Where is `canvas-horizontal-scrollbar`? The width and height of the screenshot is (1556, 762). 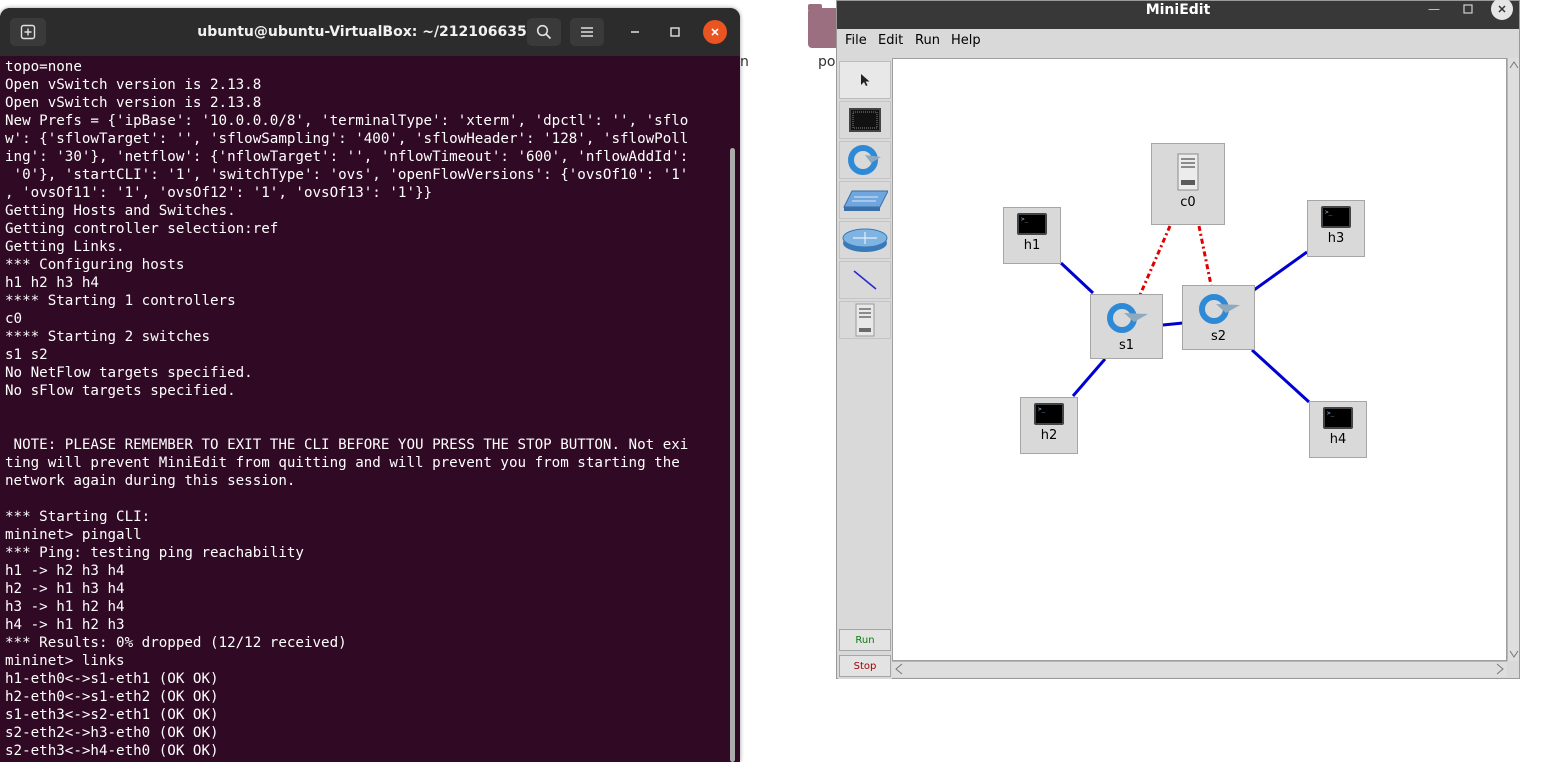
canvas-horizontal-scrollbar is located at coordinates (1199, 669).